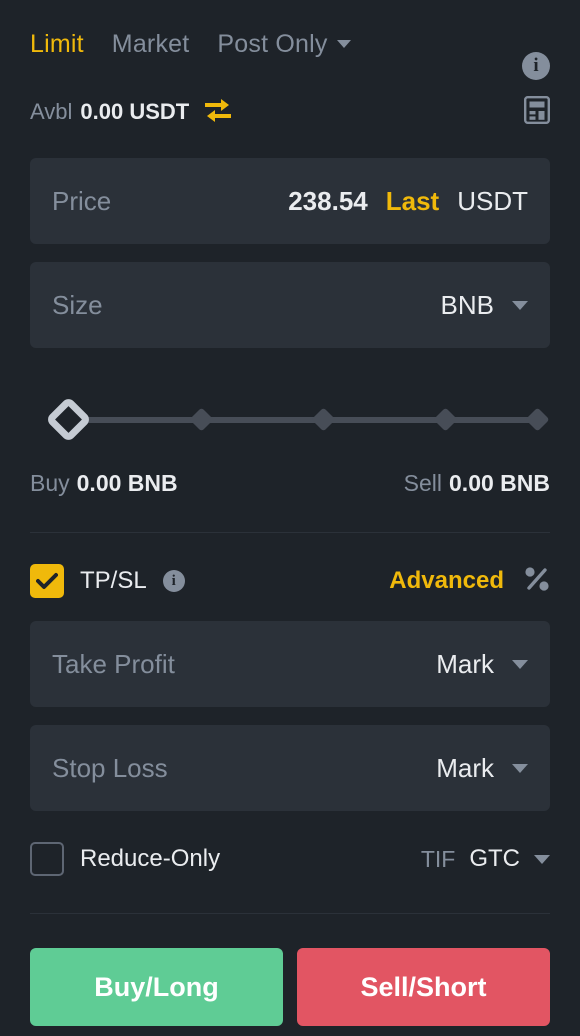  What do you see at coordinates (467, 304) in the screenshot?
I see `size-unit-label: BNB` at bounding box center [467, 304].